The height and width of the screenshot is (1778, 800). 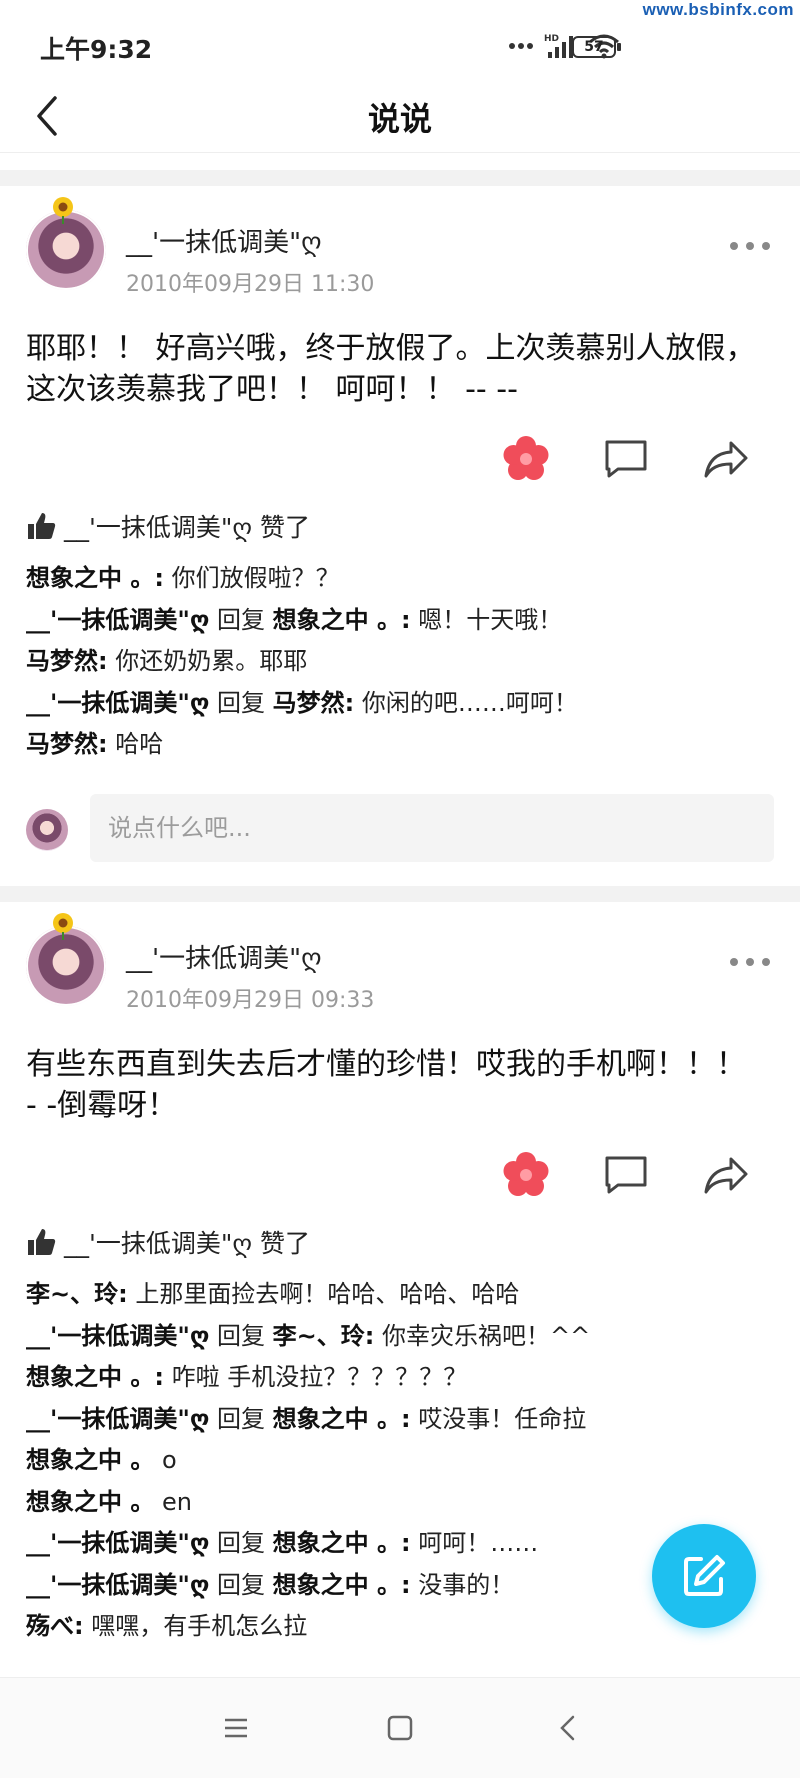 I want to click on page-title: 说说, so click(x=399, y=119).